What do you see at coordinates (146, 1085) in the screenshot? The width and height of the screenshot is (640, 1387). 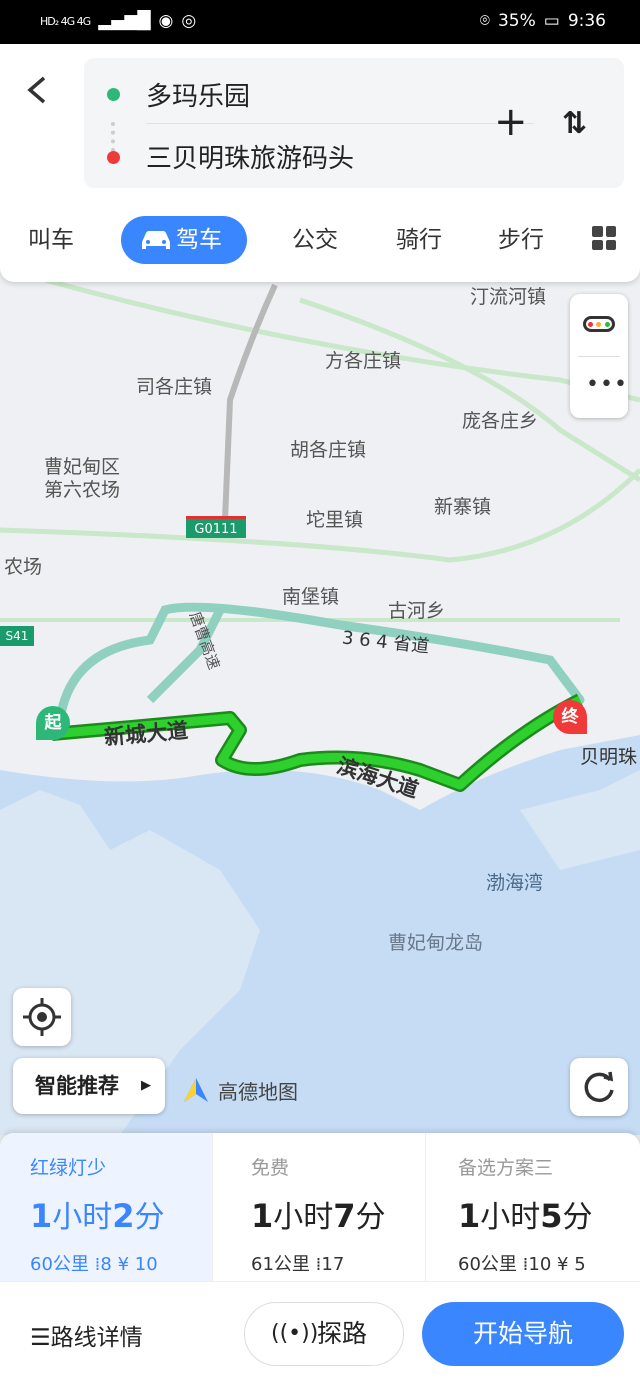 I see `caret-right-icon: ▶` at bounding box center [146, 1085].